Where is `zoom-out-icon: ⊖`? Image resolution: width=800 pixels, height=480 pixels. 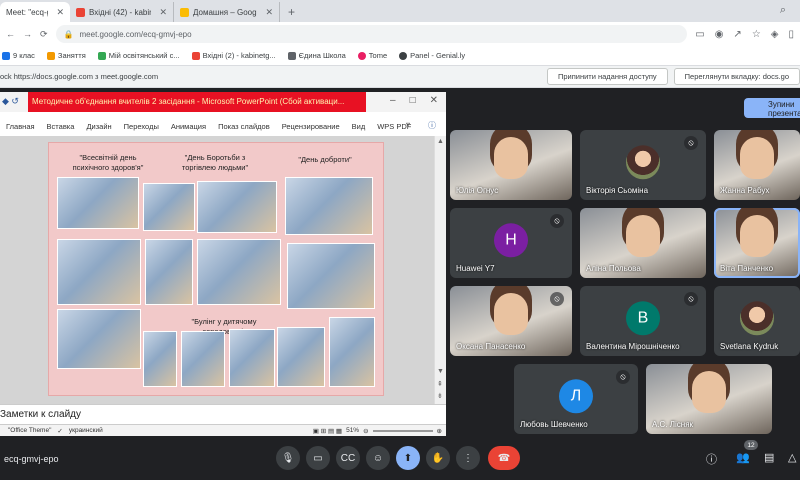 zoom-out-icon: ⊖ is located at coordinates (366, 431).